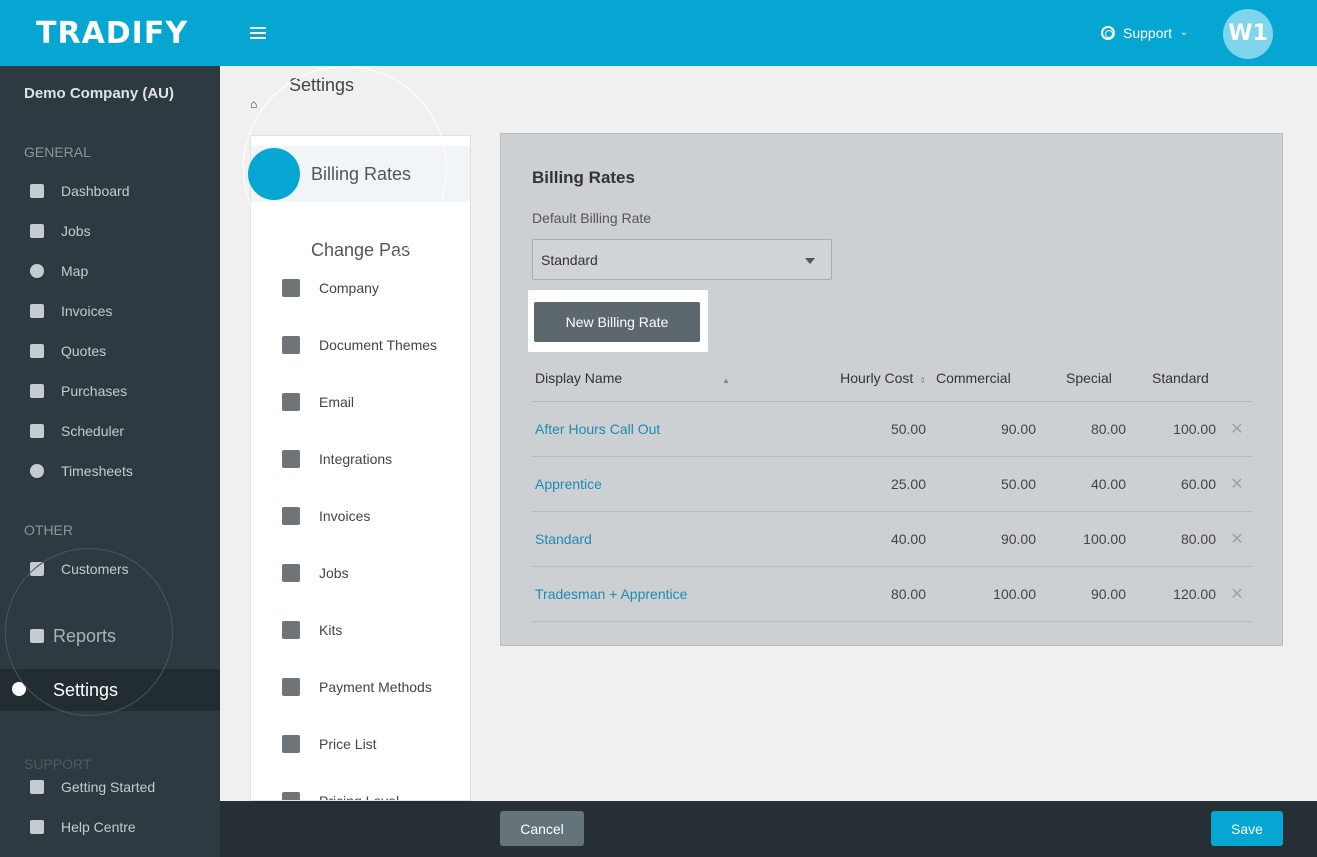  I want to click on subnav-item-jobs: Jobs, so click(360, 573).